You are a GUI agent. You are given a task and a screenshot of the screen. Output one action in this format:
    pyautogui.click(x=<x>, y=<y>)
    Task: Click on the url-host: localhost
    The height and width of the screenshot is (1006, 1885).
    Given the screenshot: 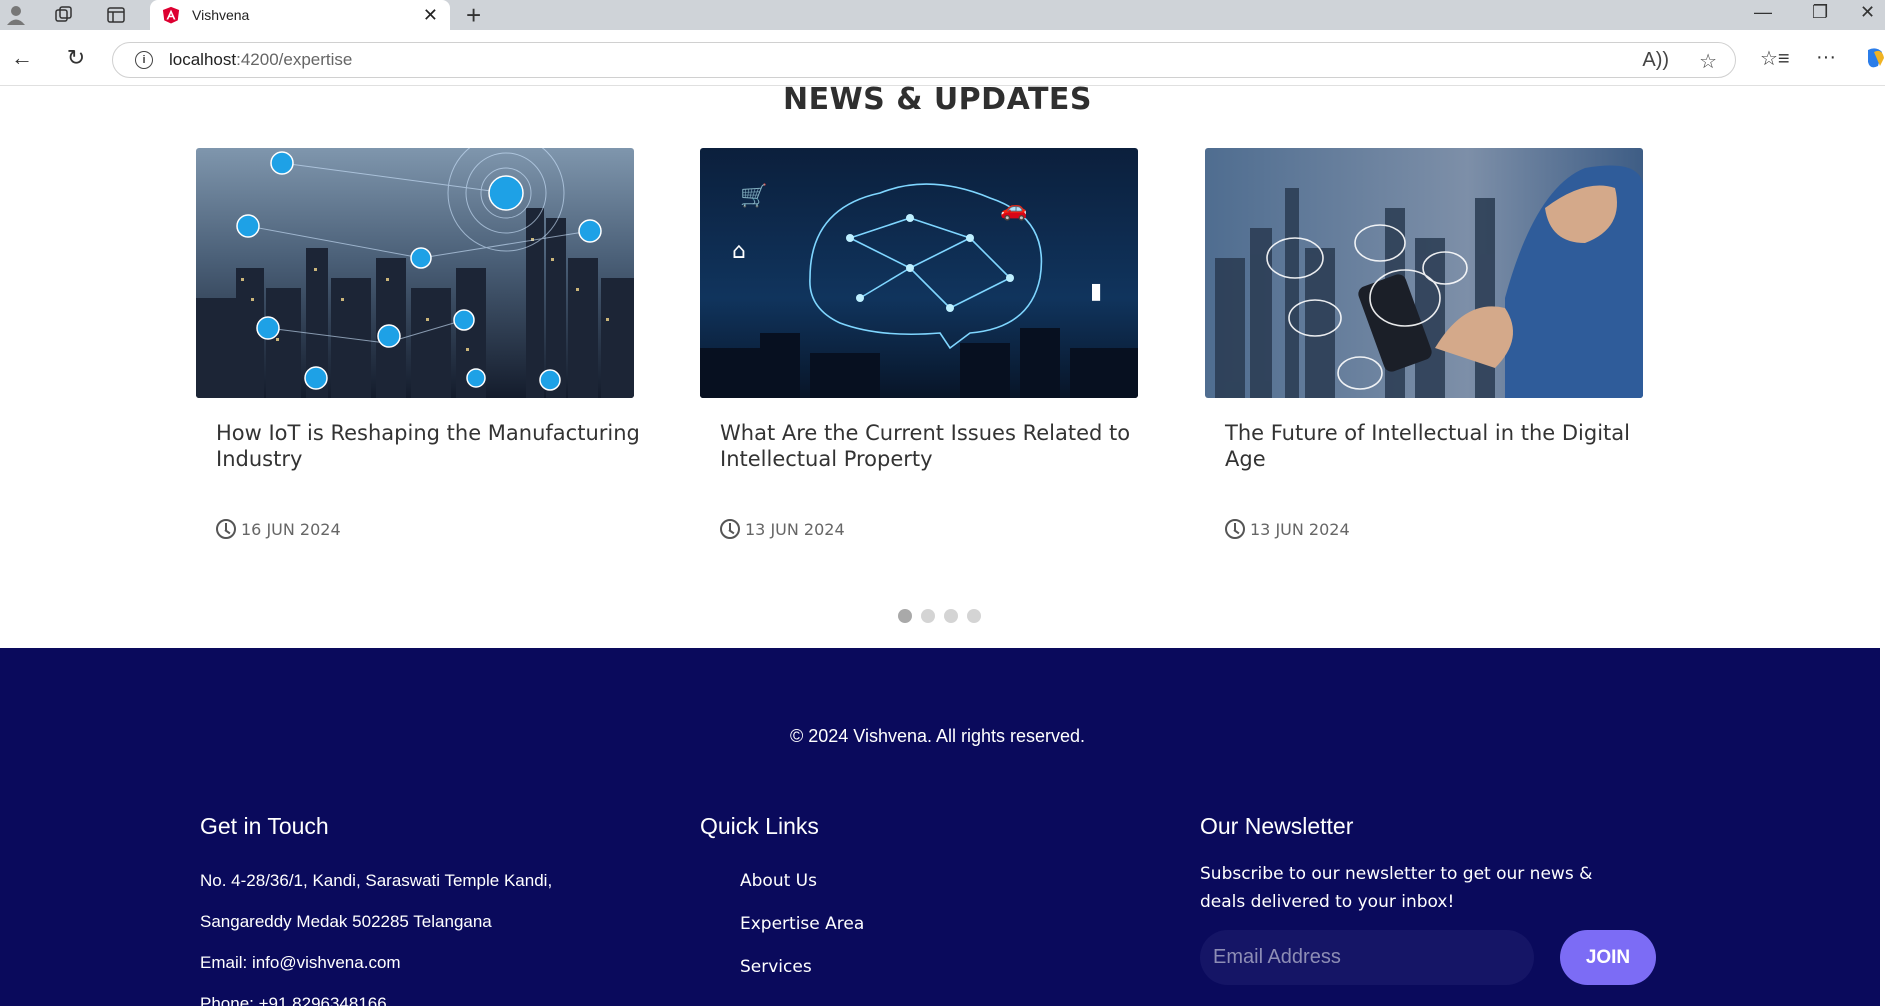 What is the action you would take?
    pyautogui.click(x=203, y=59)
    